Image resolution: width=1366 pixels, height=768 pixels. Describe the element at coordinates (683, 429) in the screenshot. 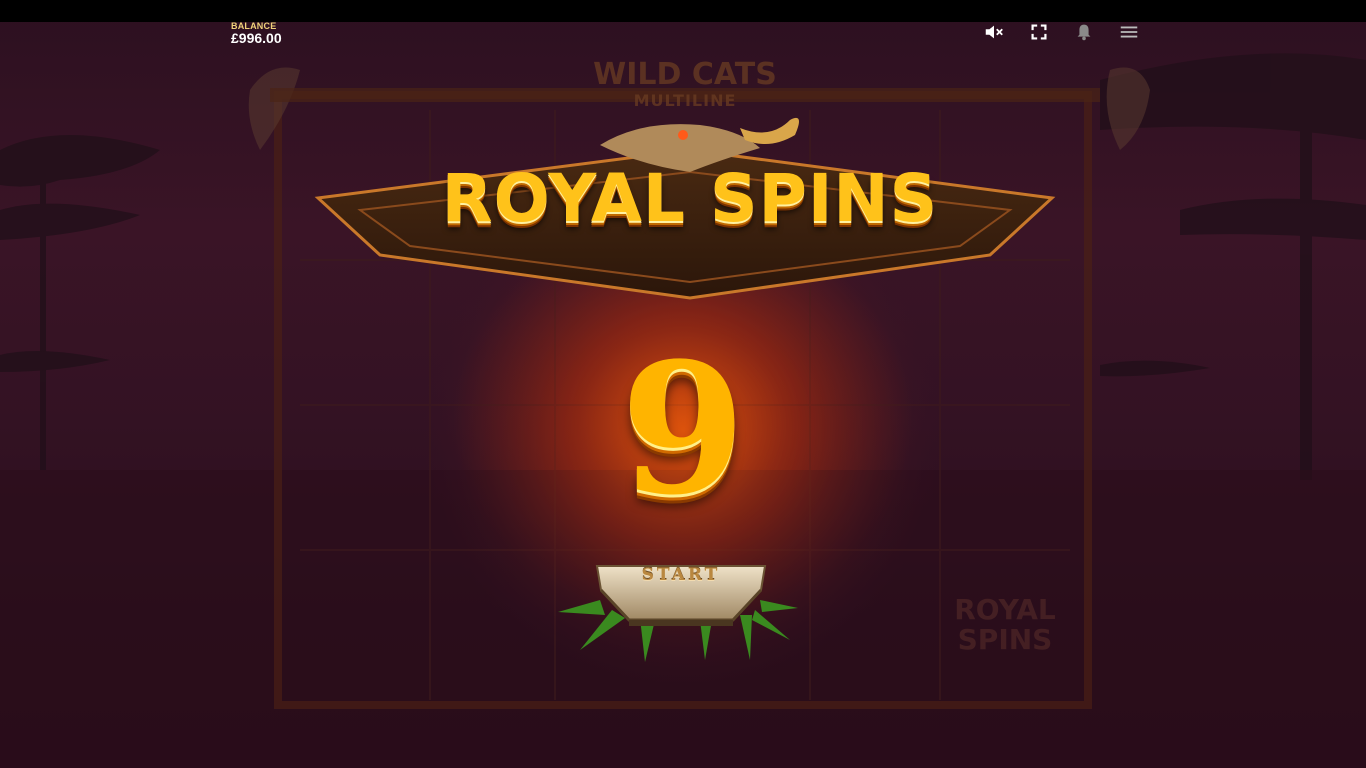

I see `spins-count: 9` at that location.